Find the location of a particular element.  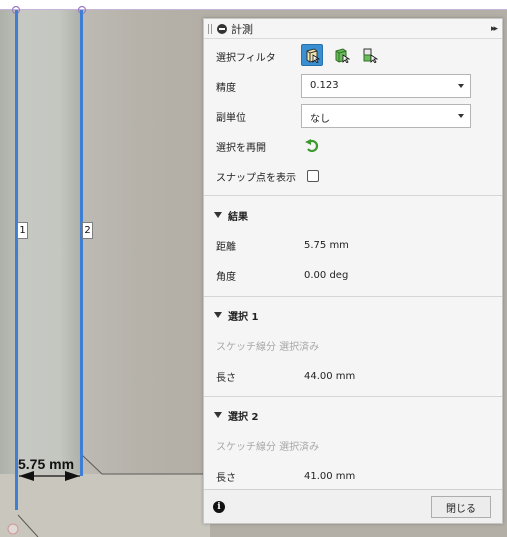

distance-row: 距離 5.75 mm is located at coordinates (353, 245).